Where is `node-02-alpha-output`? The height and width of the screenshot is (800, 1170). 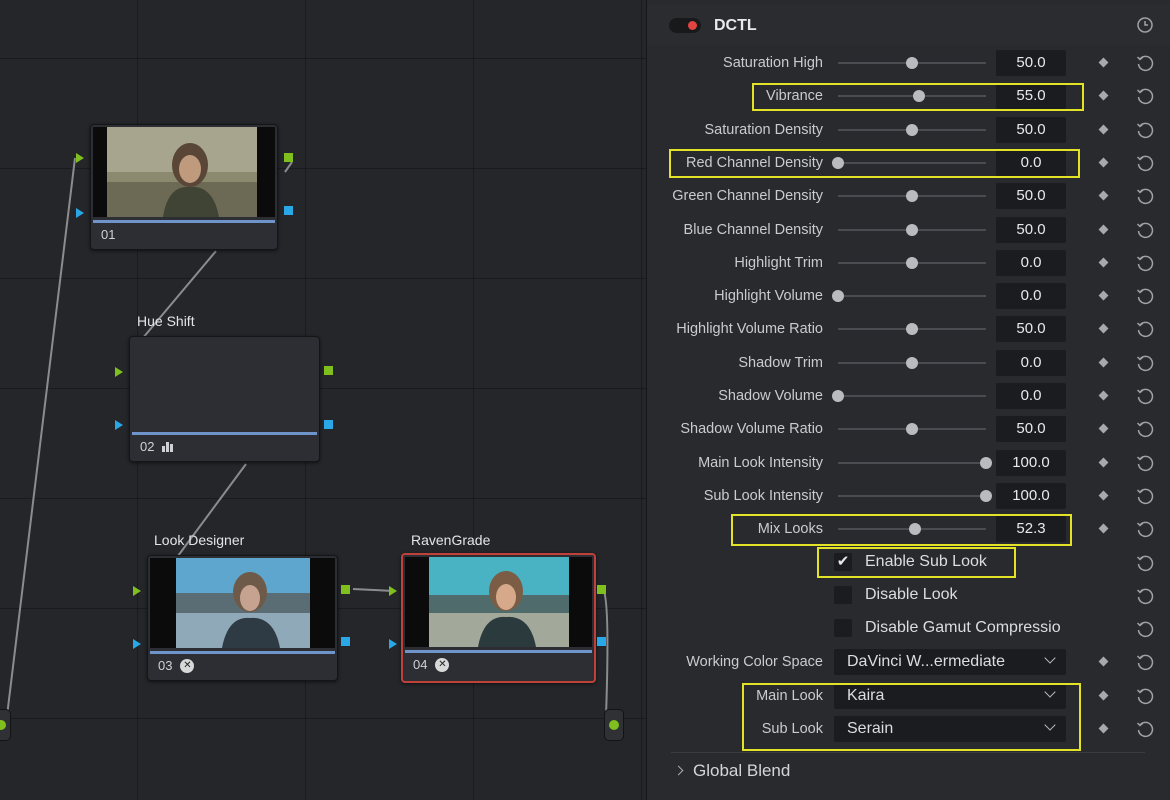
node-02-alpha-output is located at coordinates (328, 424).